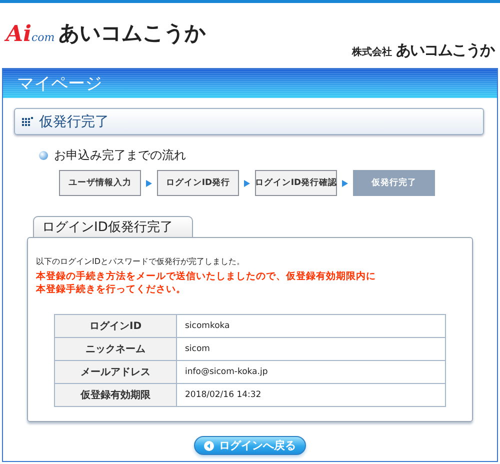 This screenshot has height=464, width=500. Describe the element at coordinates (296, 183) in the screenshot. I see `progress-step: ログインID発行確認` at that location.